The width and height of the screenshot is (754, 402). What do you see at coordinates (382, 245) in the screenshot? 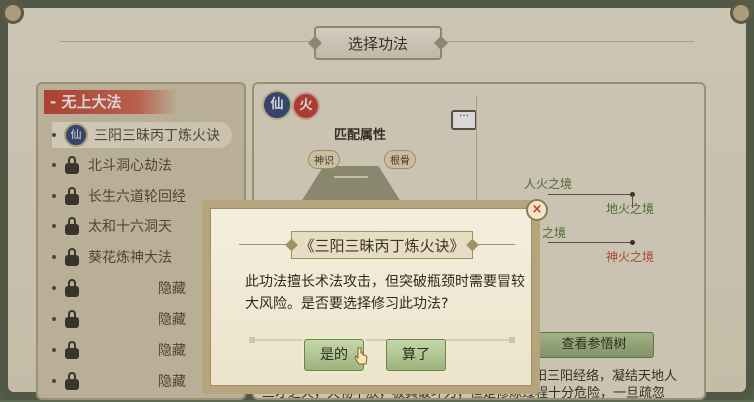
I see `dialog-title: 《三阳三昧丙丁炼火诀》` at bounding box center [382, 245].